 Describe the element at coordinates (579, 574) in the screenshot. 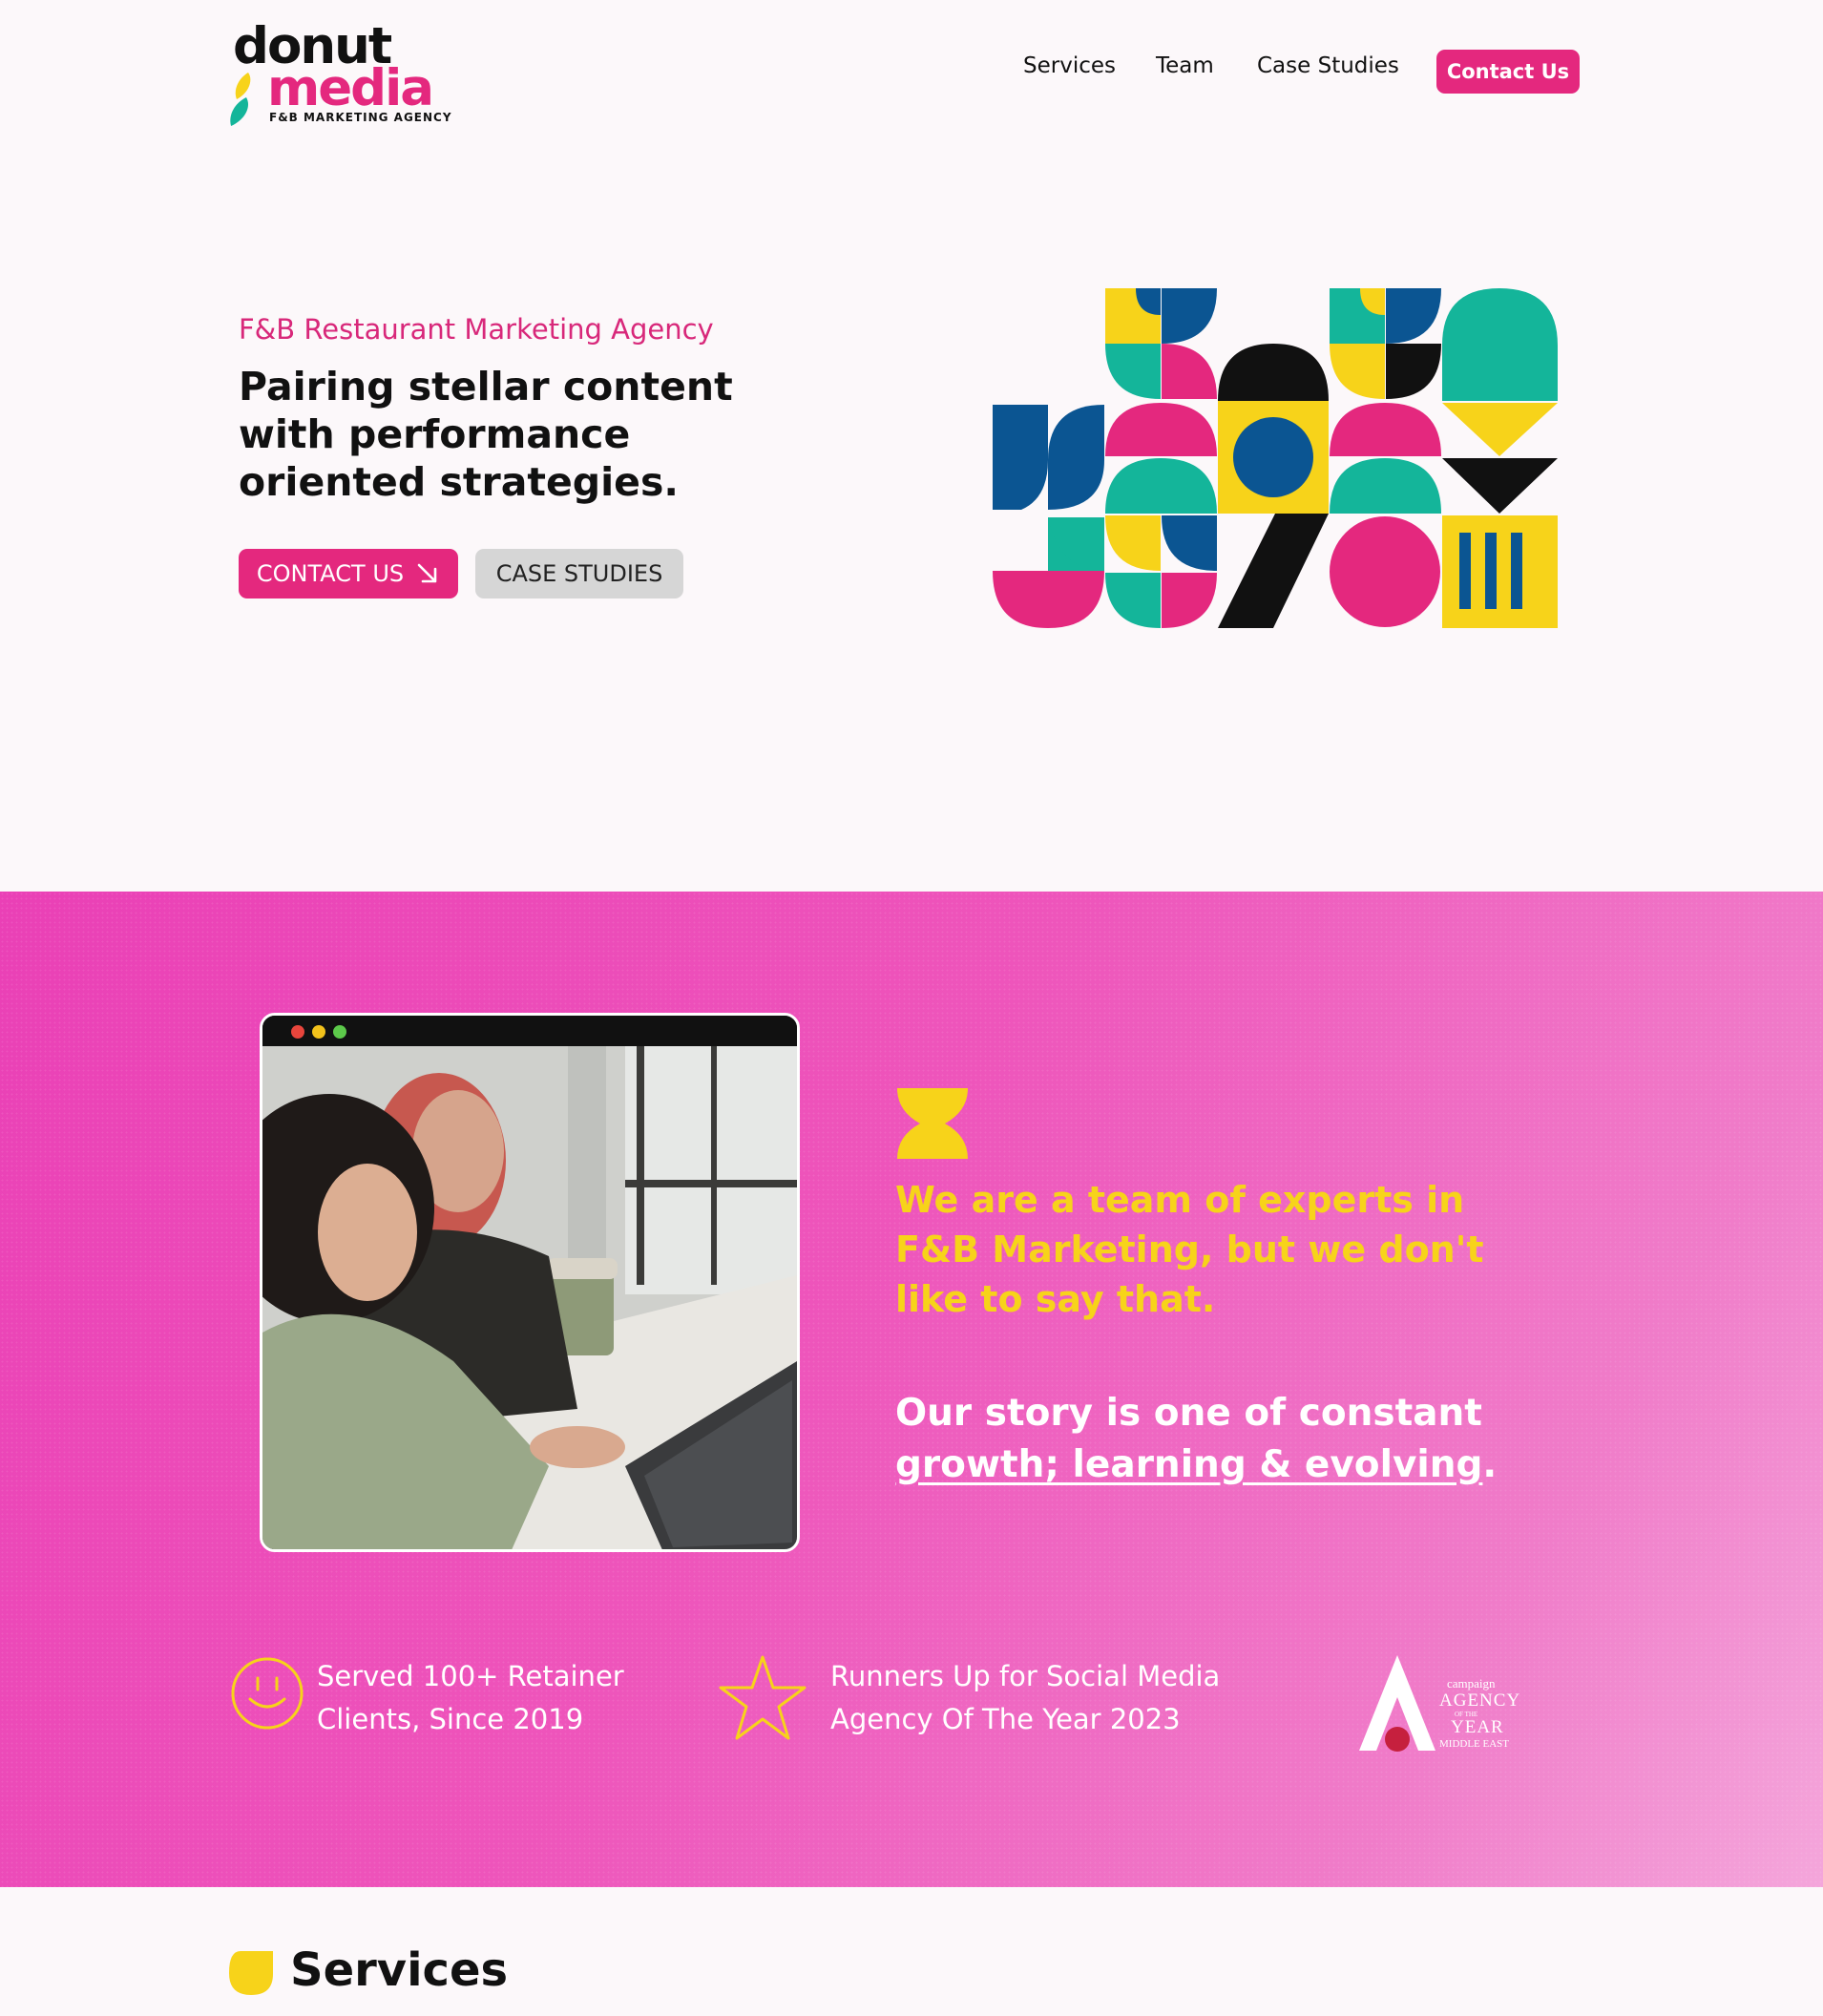

I see `hero-case-studies-button: CASE STUDIES` at that location.